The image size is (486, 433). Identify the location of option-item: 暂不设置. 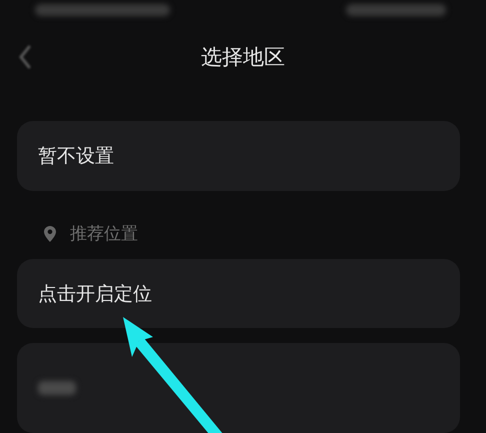
(238, 156).